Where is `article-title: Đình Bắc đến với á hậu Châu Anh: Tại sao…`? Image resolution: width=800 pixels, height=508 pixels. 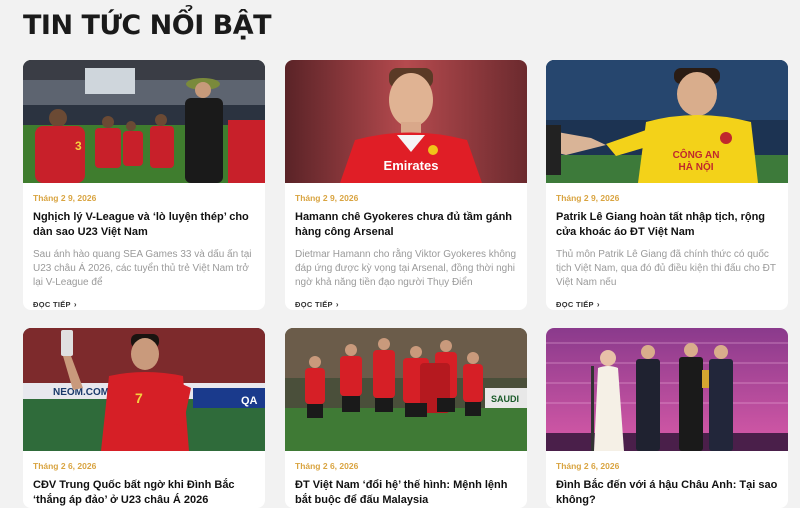 article-title: Đình Bắc đến với á hậu Châu Anh: Tại sao… is located at coordinates (667, 492).